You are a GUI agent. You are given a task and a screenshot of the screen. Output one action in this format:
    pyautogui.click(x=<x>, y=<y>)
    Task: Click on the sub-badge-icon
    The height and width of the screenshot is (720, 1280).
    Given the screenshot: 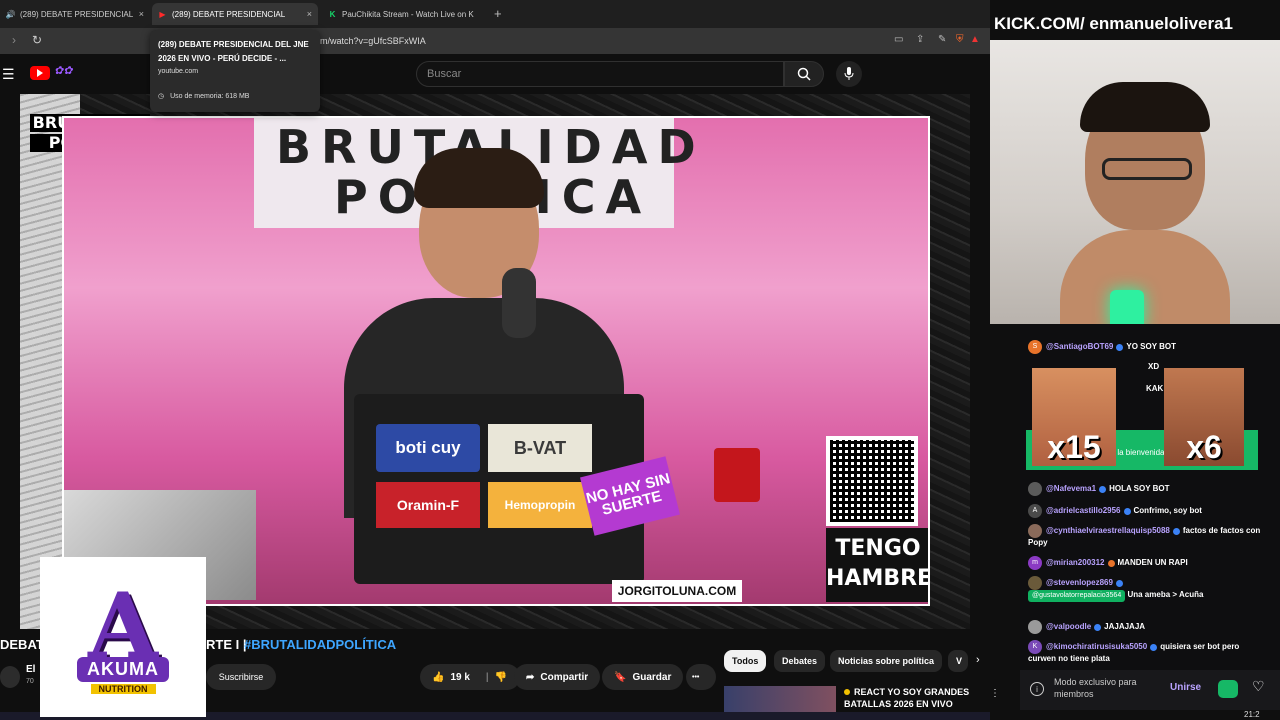 What is the action you would take?
    pyautogui.click(x=1111, y=563)
    